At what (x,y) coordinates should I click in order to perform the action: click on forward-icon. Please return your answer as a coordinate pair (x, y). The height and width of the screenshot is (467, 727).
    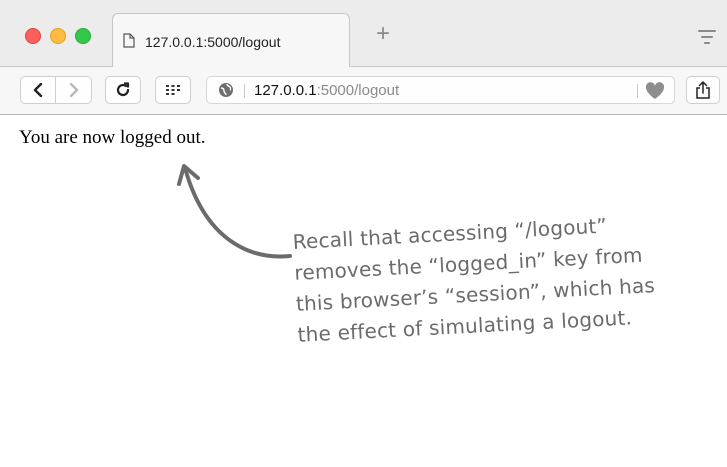
    Looking at the image, I should click on (73, 90).